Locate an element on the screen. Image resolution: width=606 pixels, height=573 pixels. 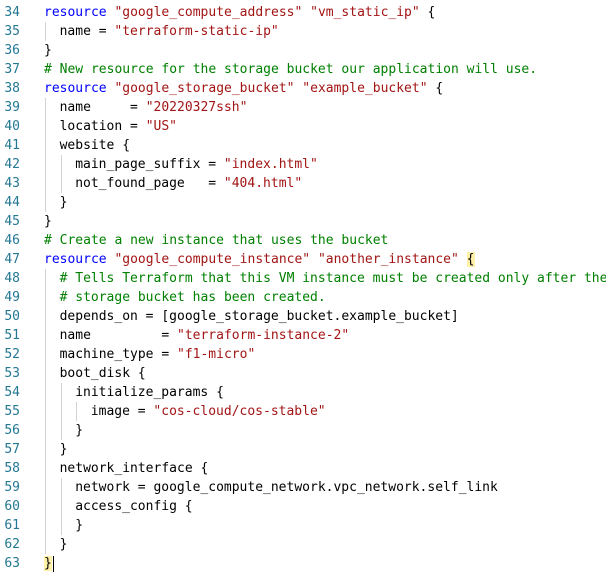
code-line: 49 # storage bucket has been created. is located at coordinates (303, 297).